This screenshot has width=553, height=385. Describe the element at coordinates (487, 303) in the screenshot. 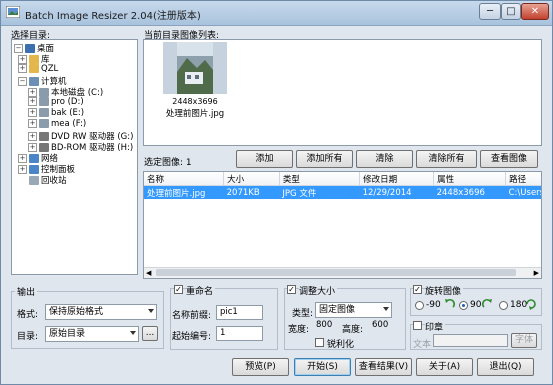

I see `rotate-right-icon` at that location.